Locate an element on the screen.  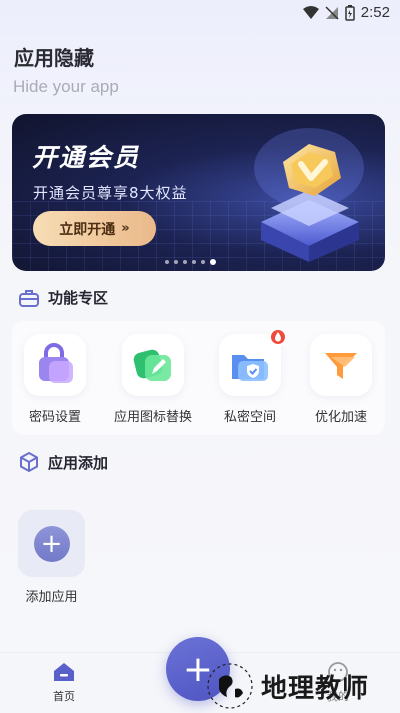
add-app-label: 添加应用 is located at coordinates (51, 597).